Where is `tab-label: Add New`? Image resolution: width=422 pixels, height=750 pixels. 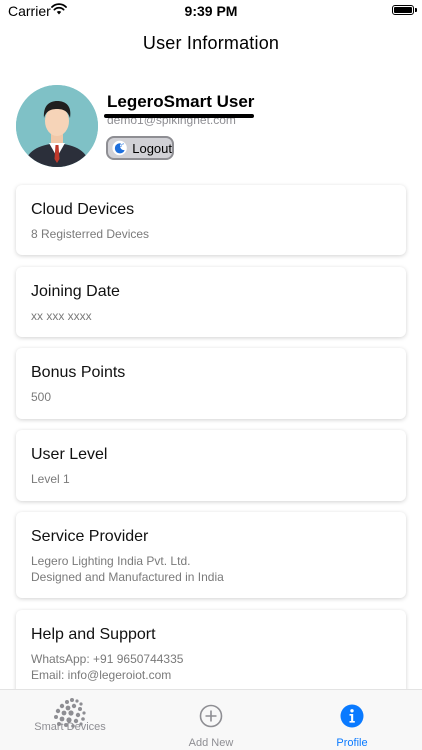
tab-label: Add New is located at coordinates (211, 743).